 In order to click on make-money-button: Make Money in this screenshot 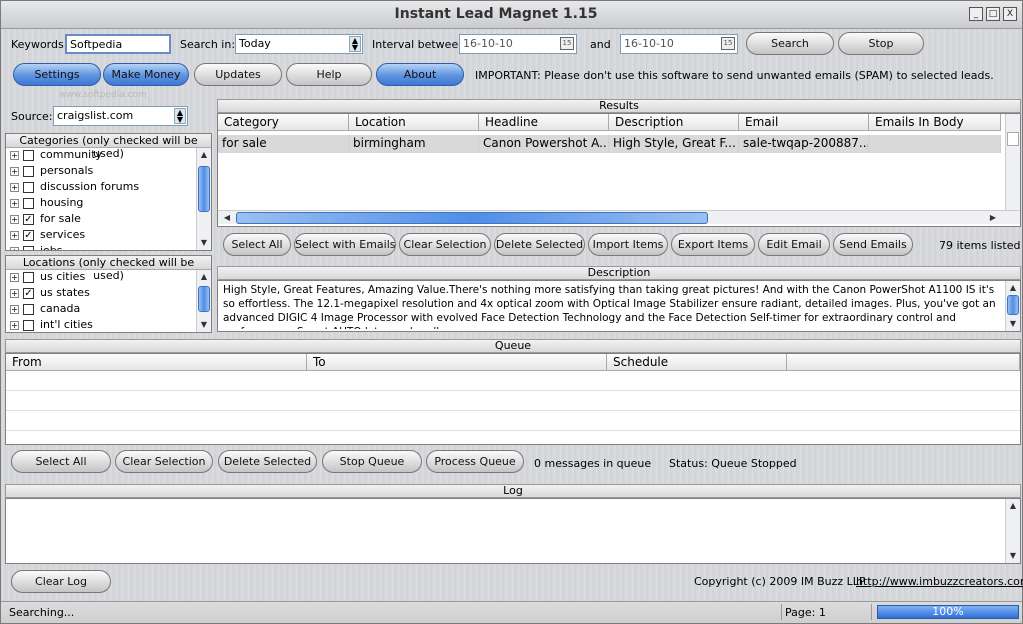, I will do `click(146, 74)`.